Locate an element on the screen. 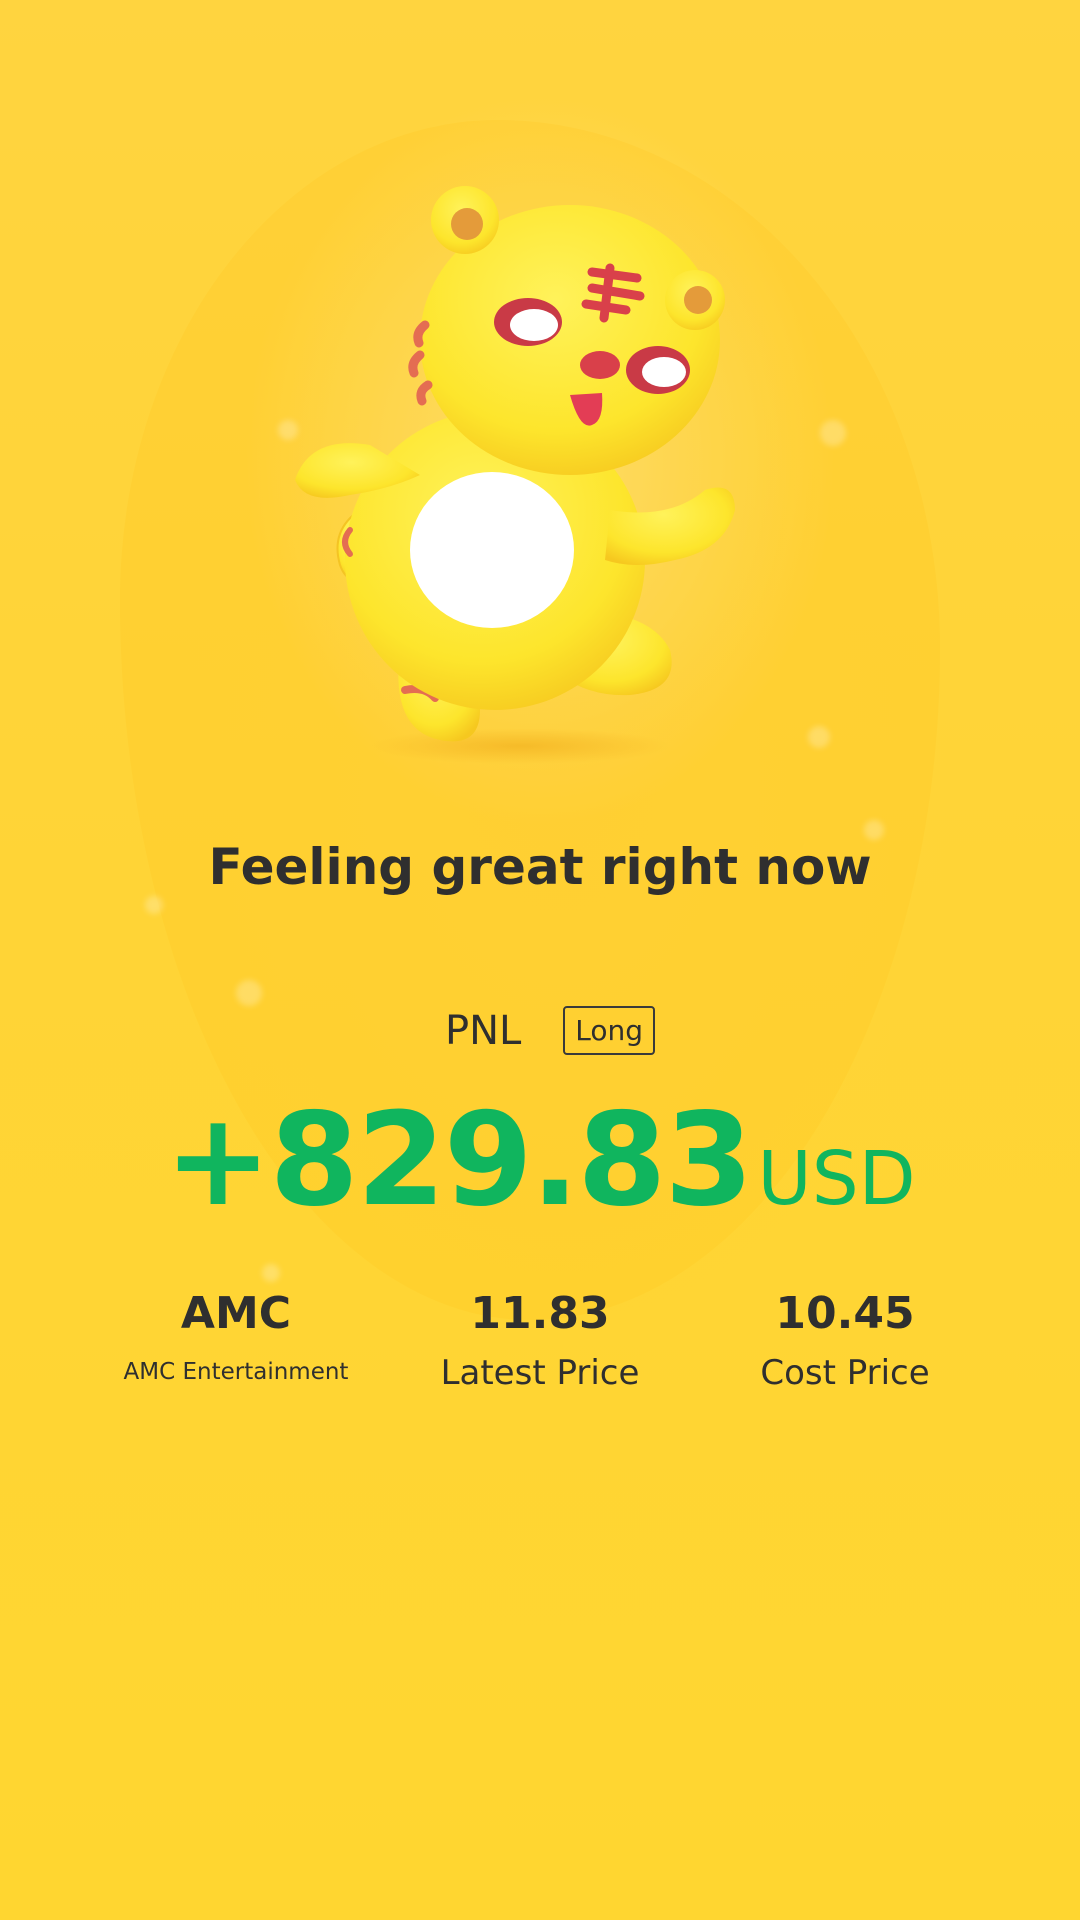 Image resolution: width=1080 pixels, height=1920 pixels. pnl-value: +829.83 USD is located at coordinates (540, 1160).